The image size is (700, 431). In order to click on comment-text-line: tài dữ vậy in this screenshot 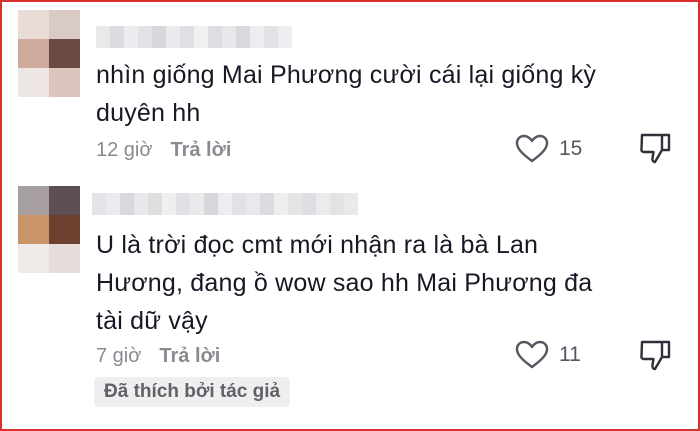, I will do `click(152, 321)`.